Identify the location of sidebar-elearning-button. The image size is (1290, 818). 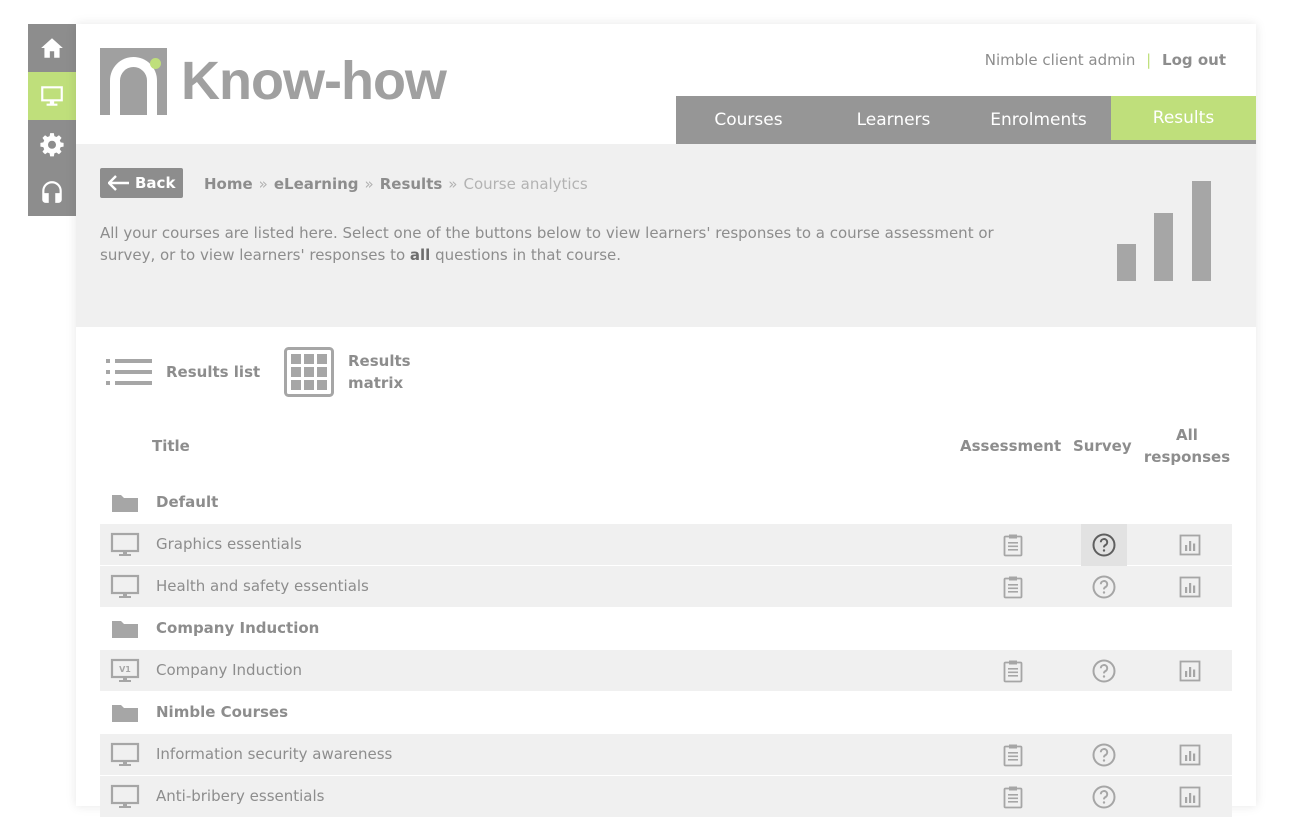
(52, 96).